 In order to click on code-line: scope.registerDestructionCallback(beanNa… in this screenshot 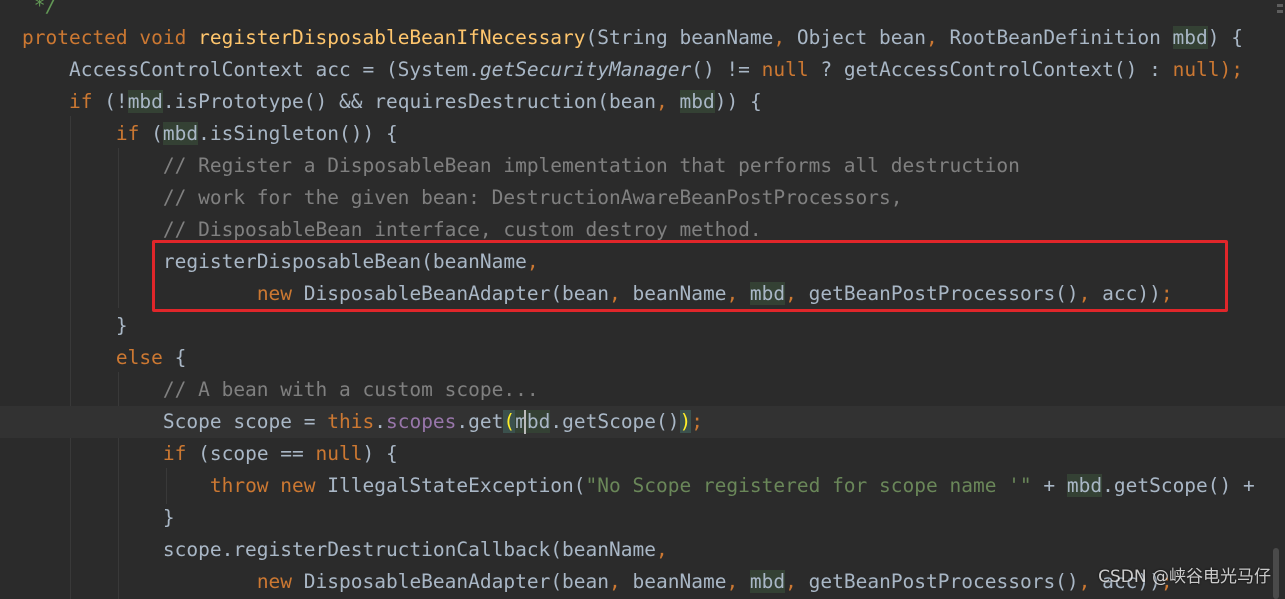, I will do `click(334, 550)`.